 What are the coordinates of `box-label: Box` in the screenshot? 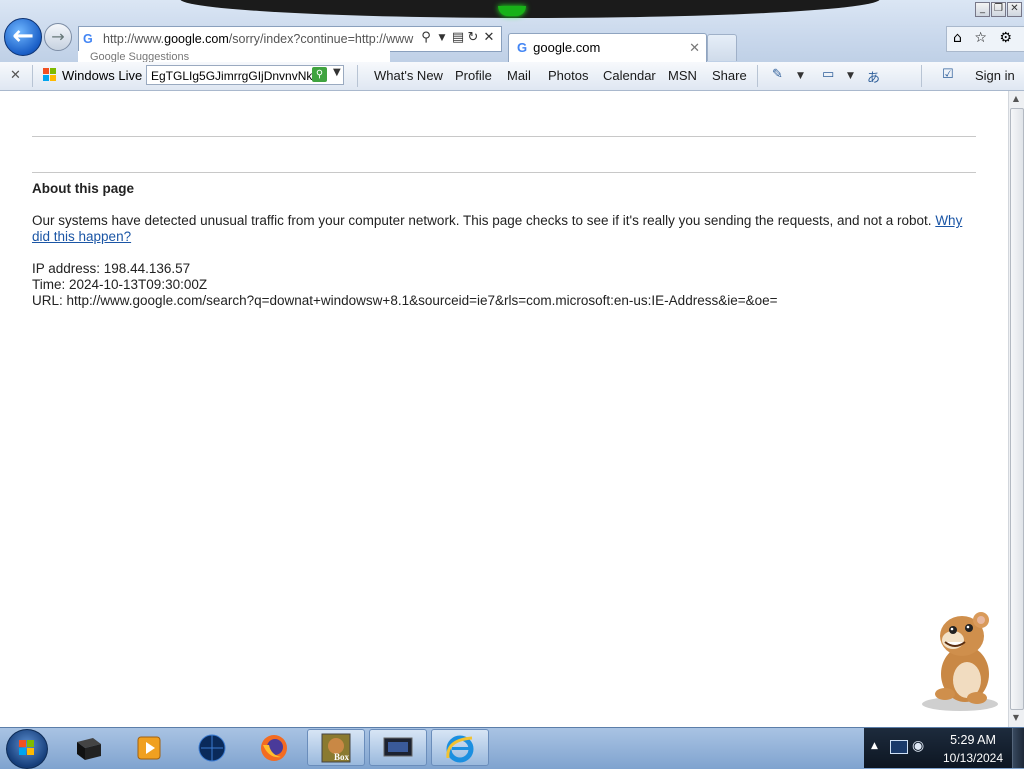 It's located at (342, 757).